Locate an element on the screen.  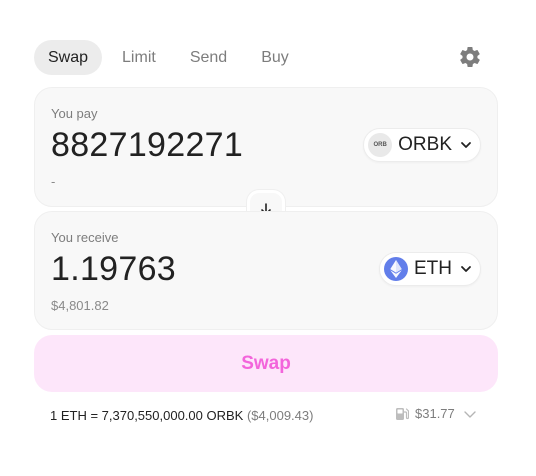
orbk-logo-text: ORB is located at coordinates (380, 145).